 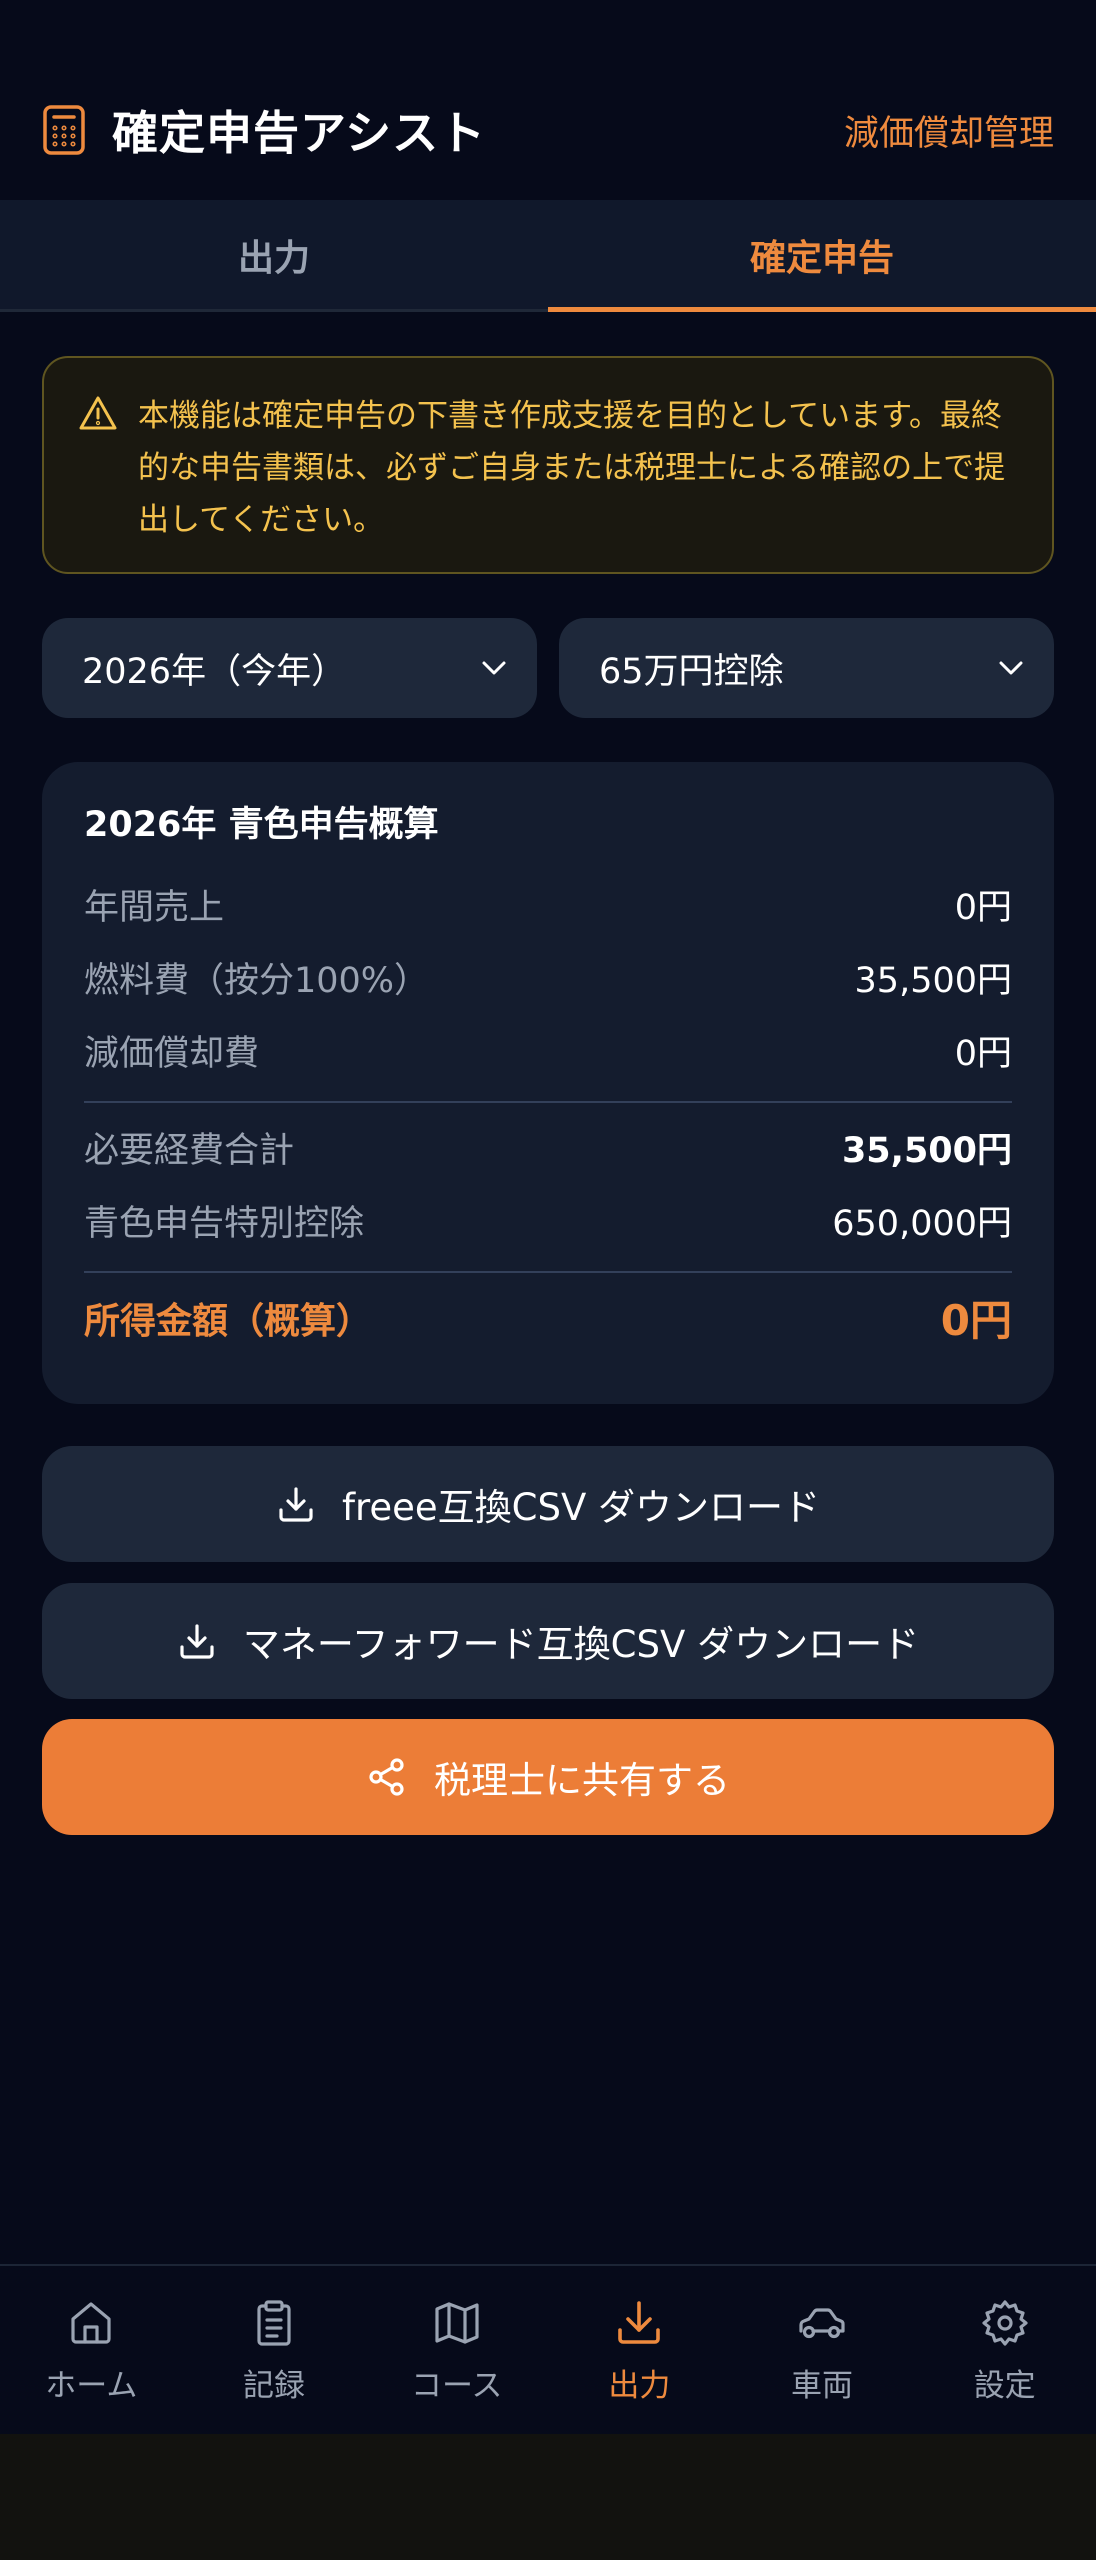 I want to click on nav-course-label: コース, so click(x=456, y=2386).